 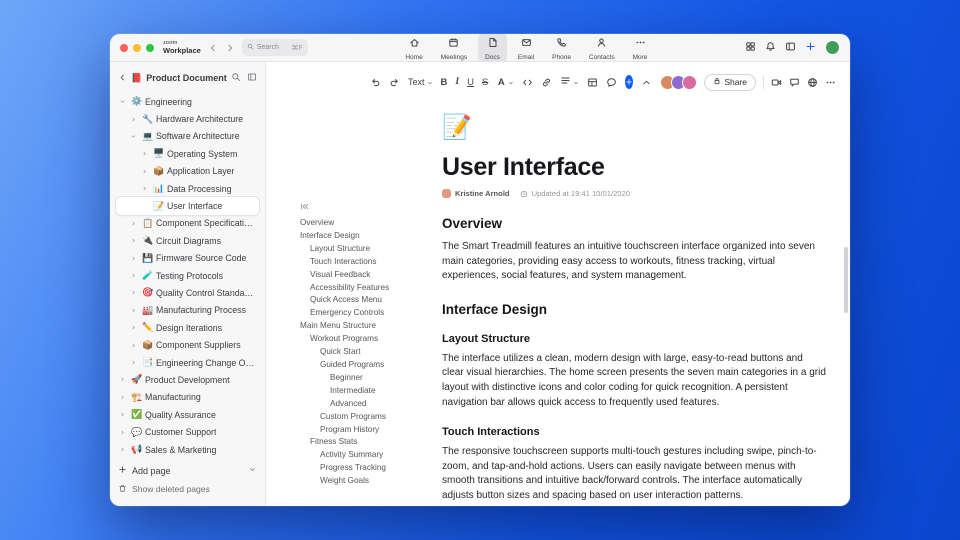 I want to click on sidebar-item-hardware-architecture: 🔧 Hardware Architecture, so click(x=187, y=118).